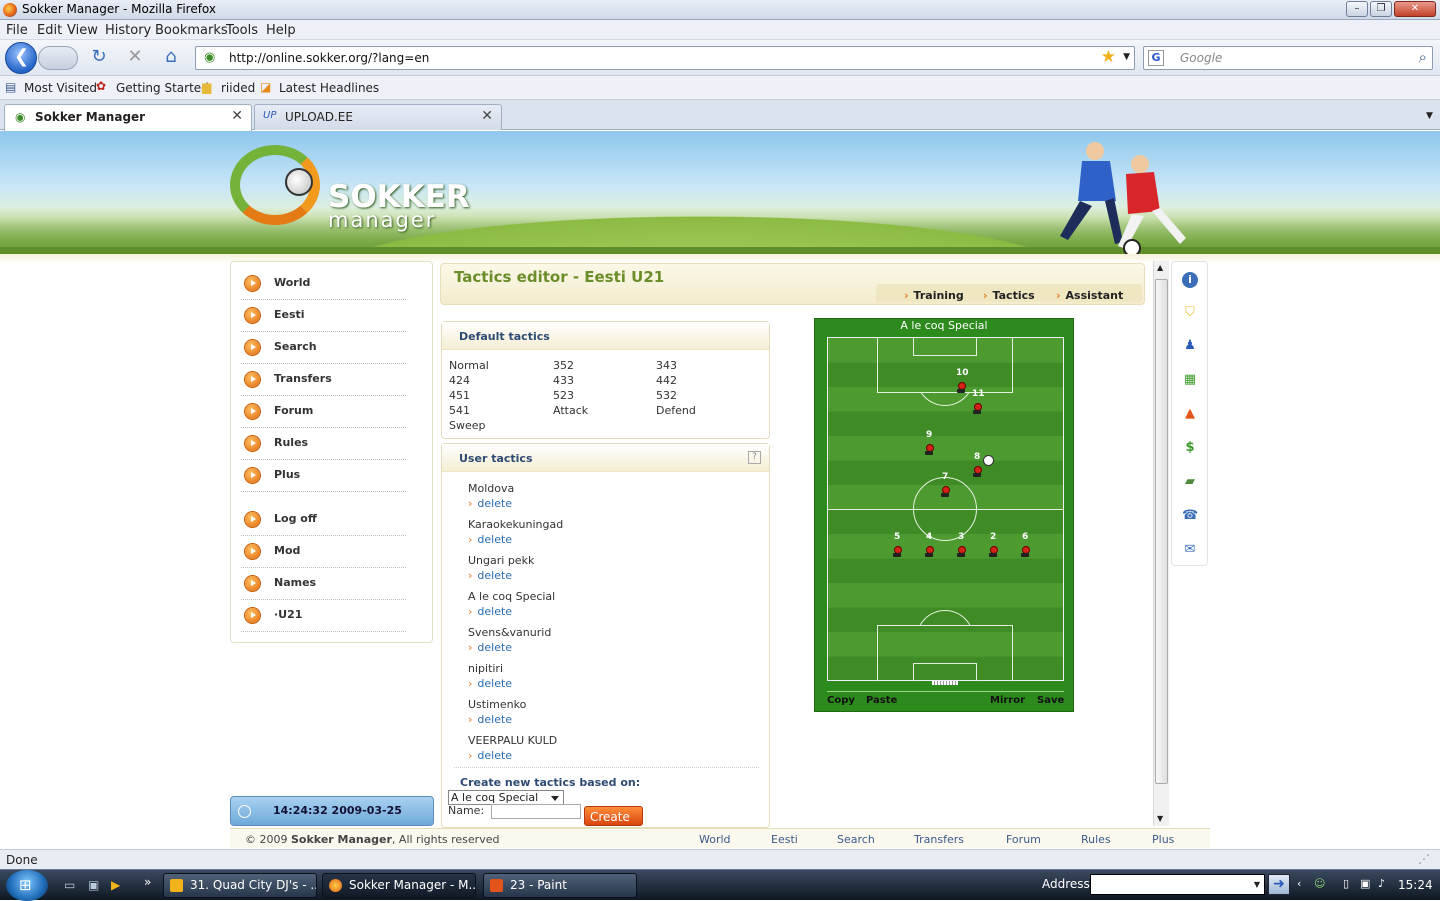 This screenshot has width=1440, height=901. What do you see at coordinates (238, 88) in the screenshot?
I see `bookmark-riided: riided` at bounding box center [238, 88].